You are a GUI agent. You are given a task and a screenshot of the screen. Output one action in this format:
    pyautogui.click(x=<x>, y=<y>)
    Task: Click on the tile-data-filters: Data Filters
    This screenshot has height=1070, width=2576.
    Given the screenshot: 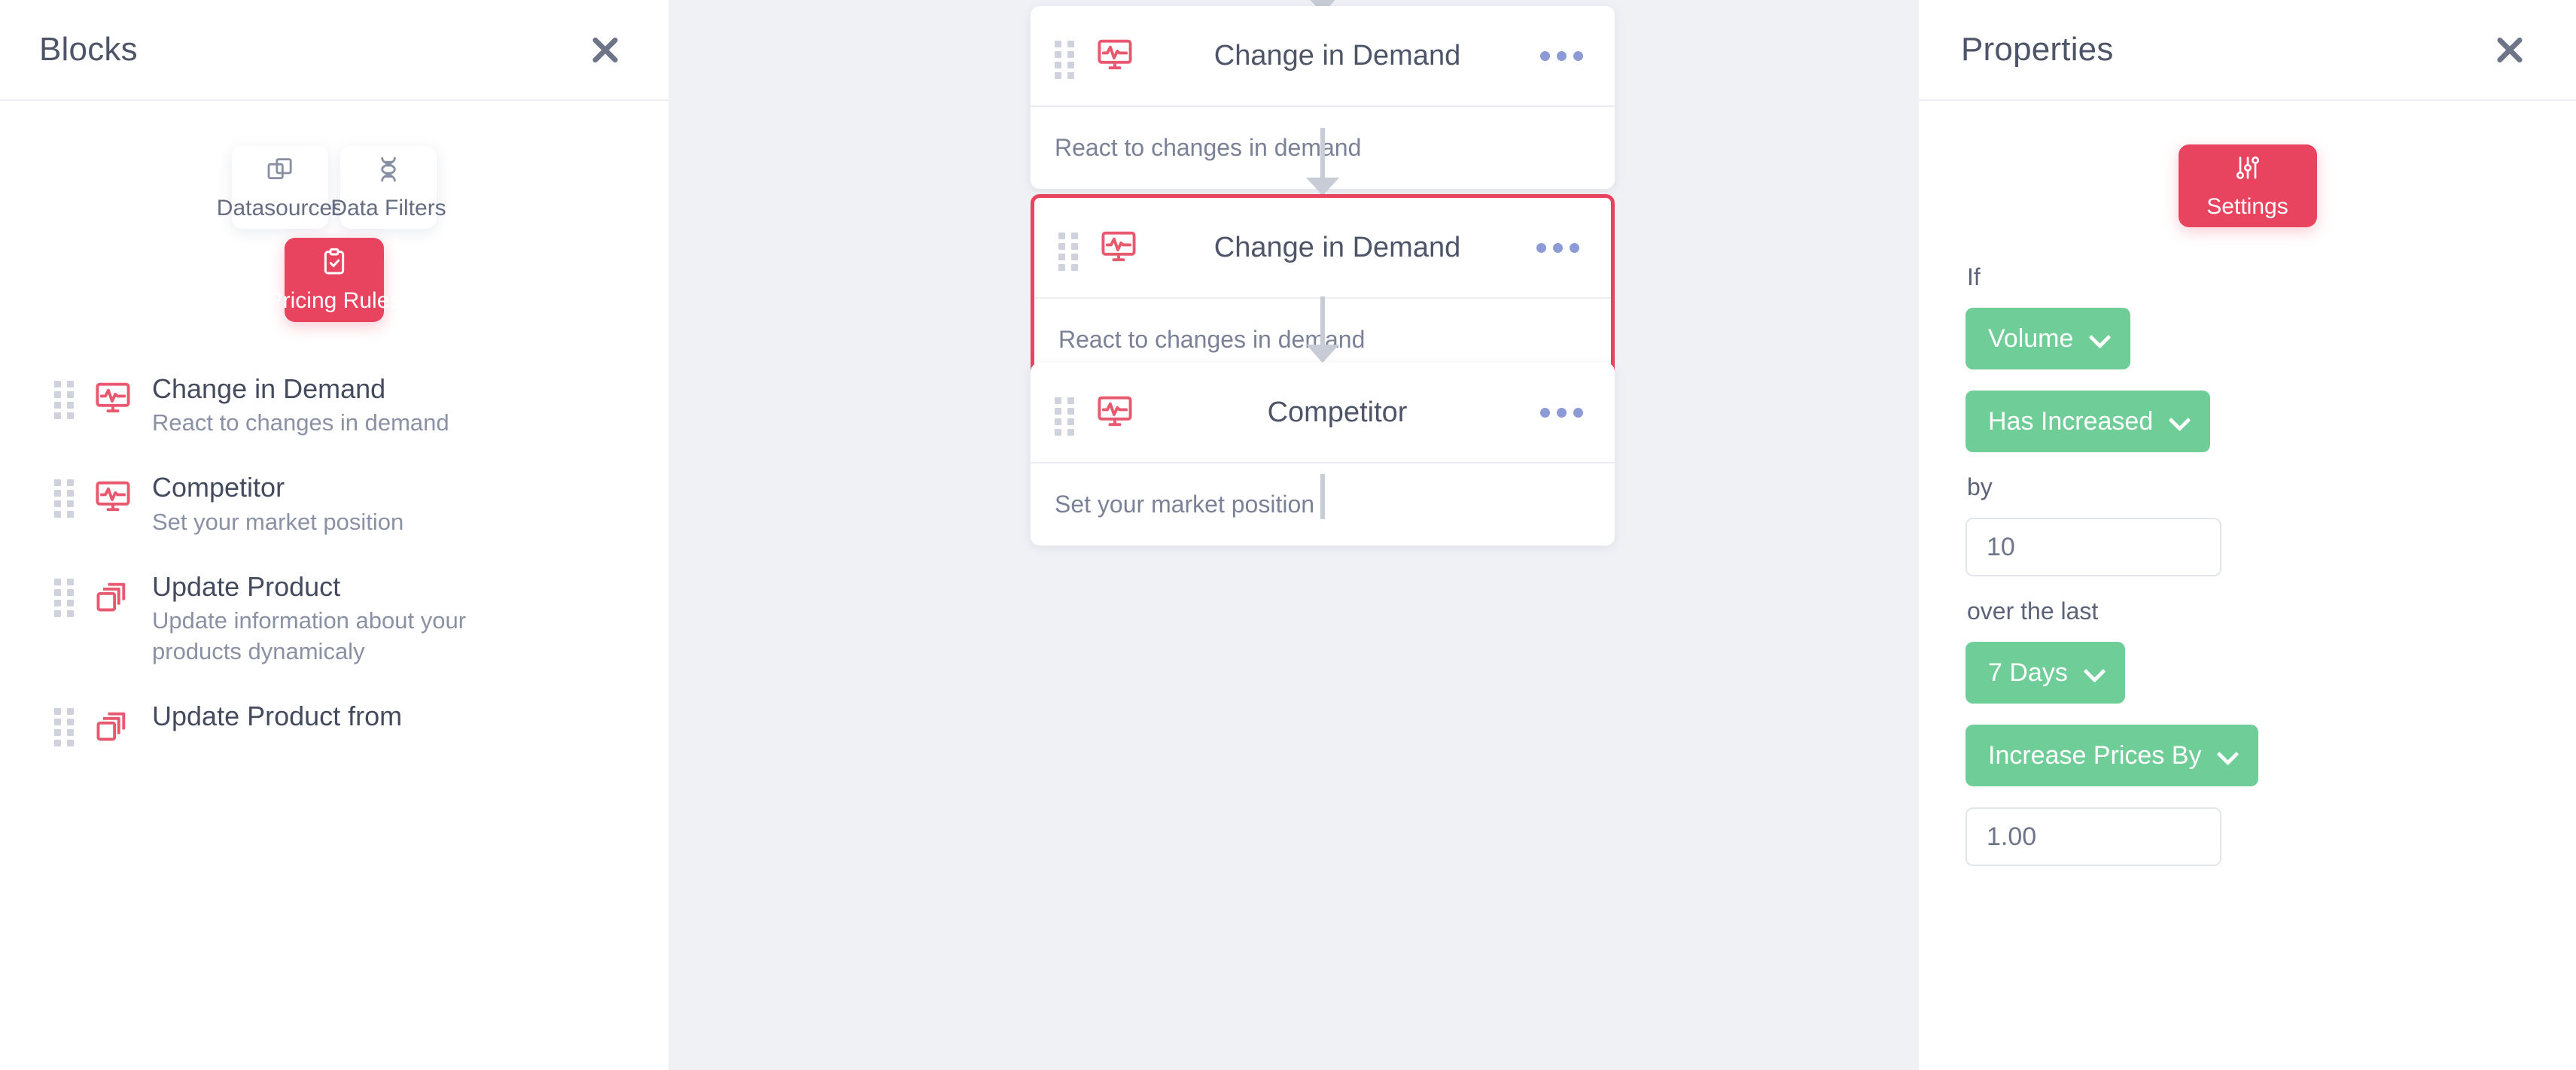 What is the action you would take?
    pyautogui.click(x=388, y=187)
    